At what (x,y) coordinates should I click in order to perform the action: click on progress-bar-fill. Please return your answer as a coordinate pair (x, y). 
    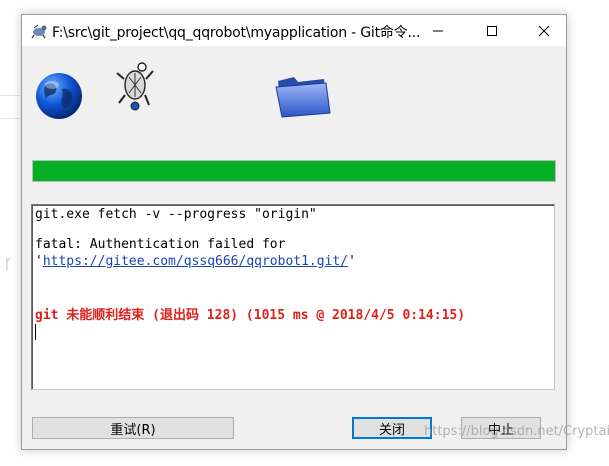
    Looking at the image, I should click on (294, 171).